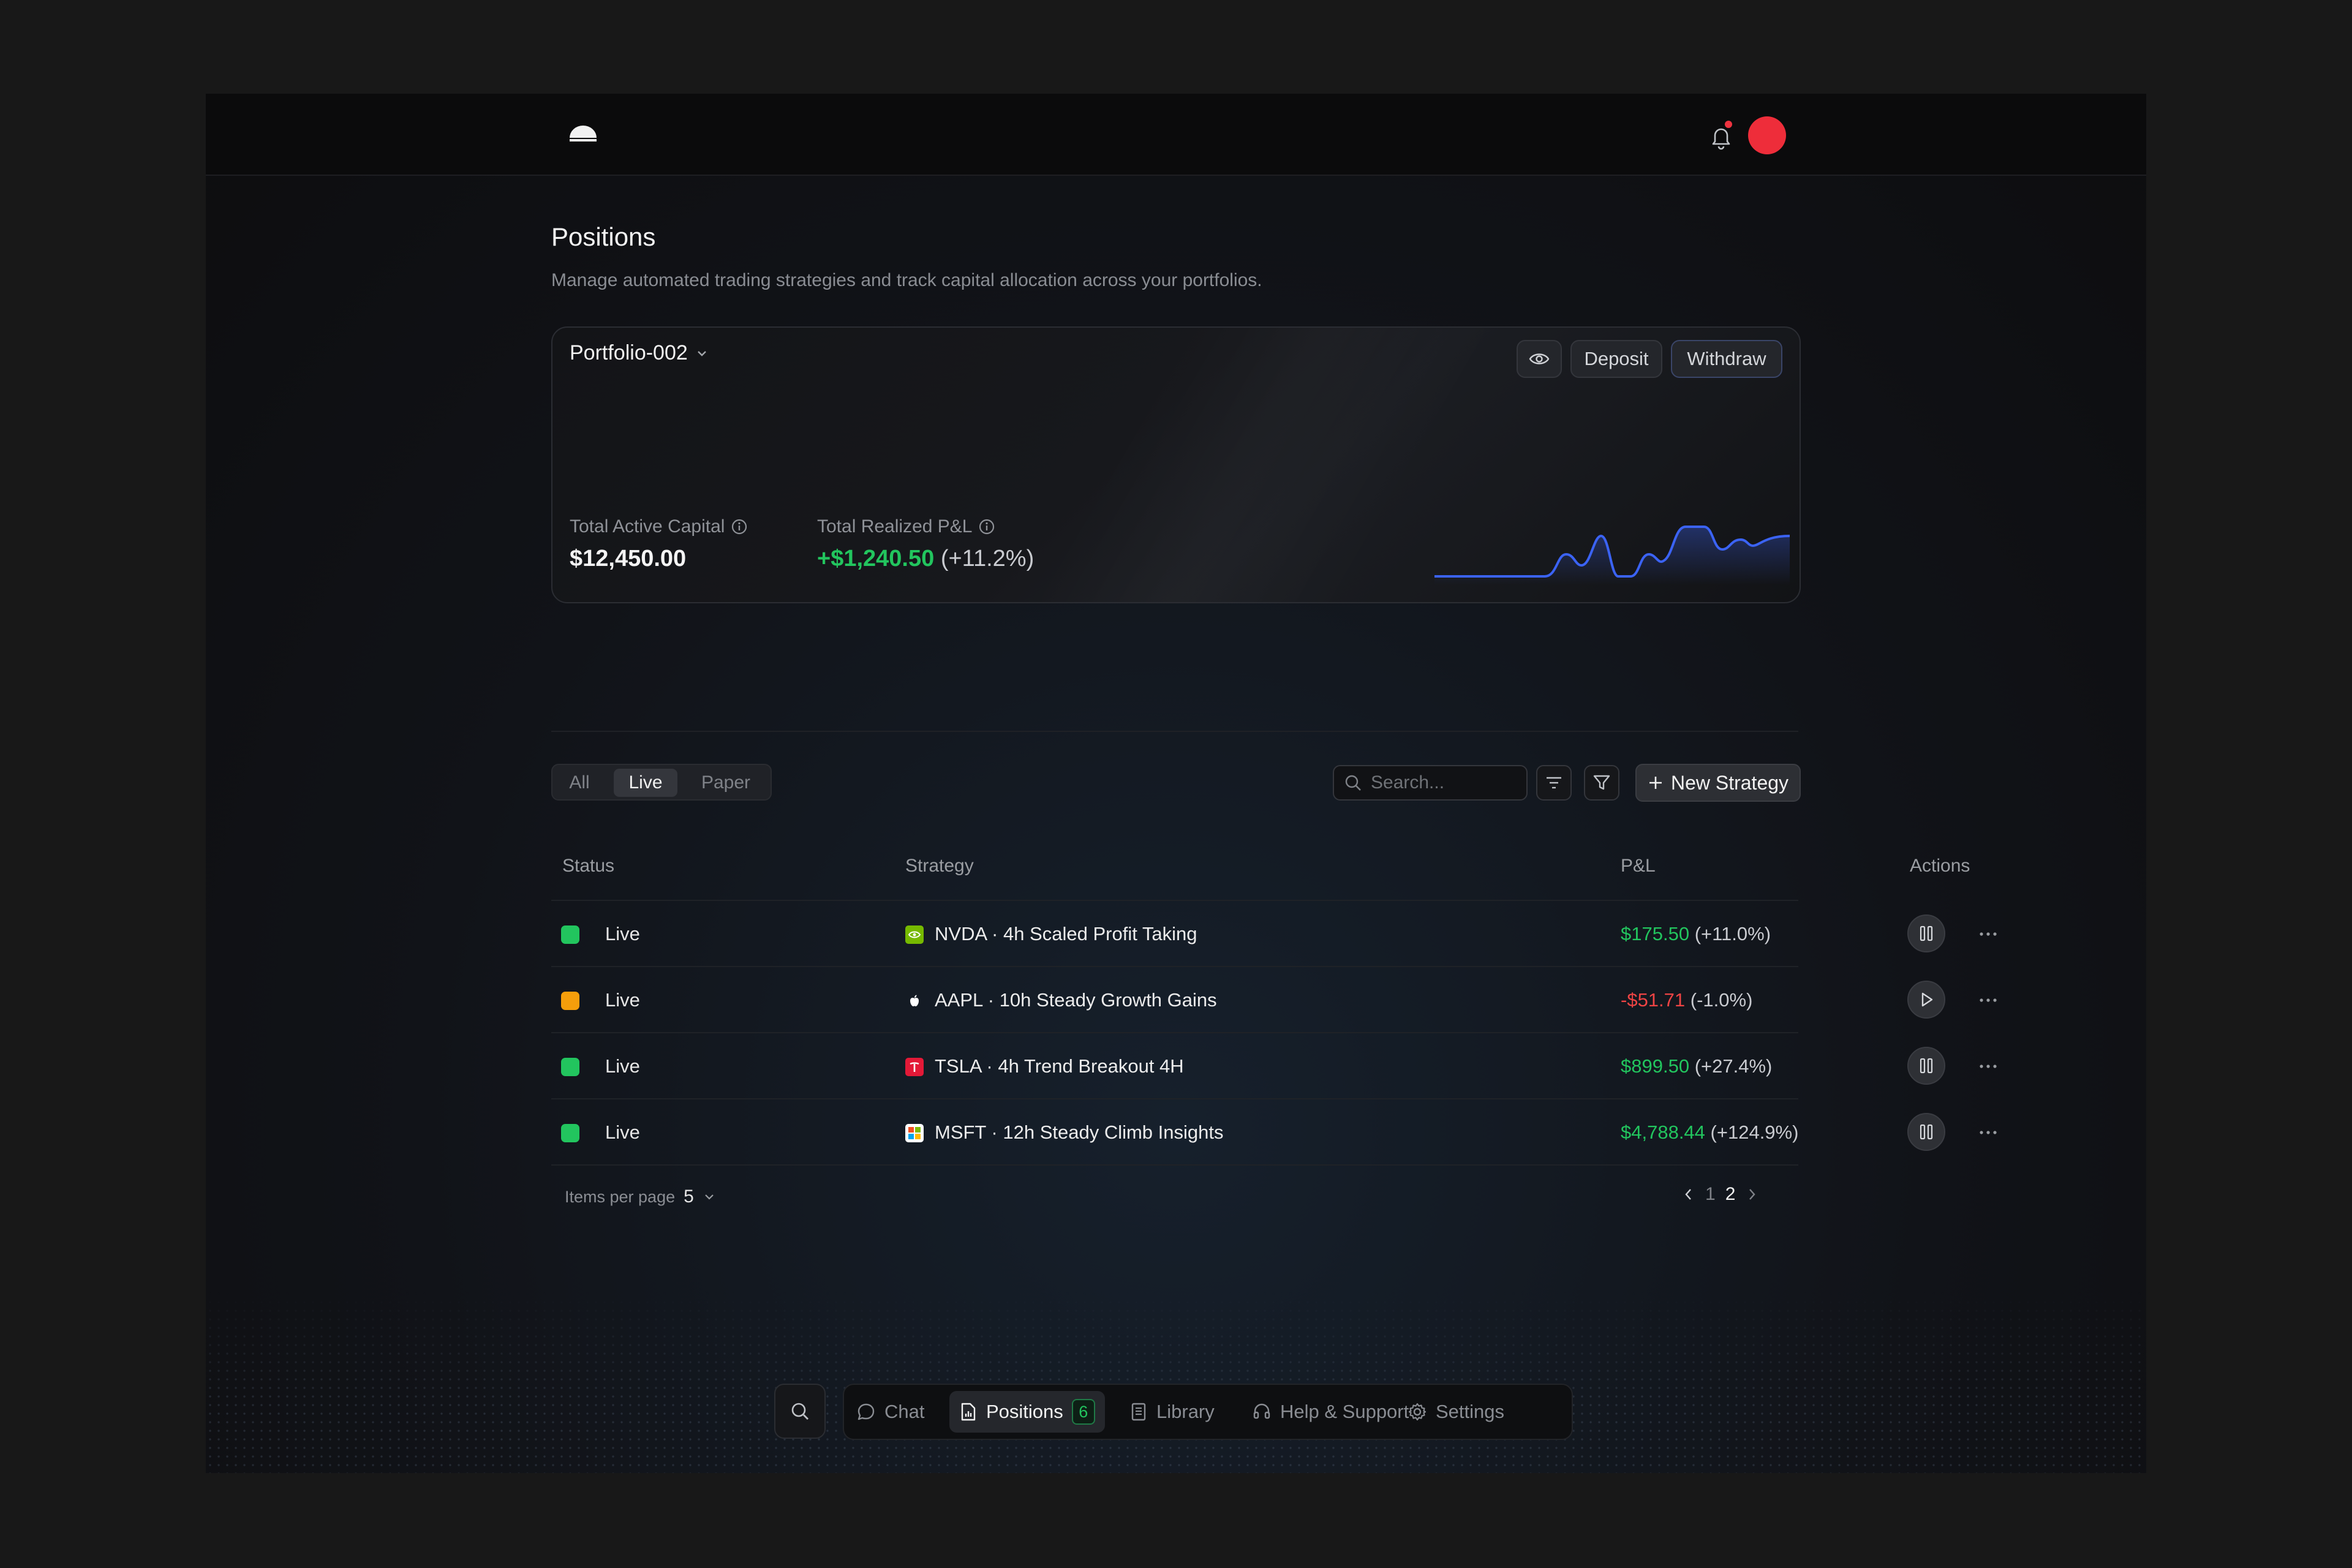 This screenshot has width=2352, height=1568. What do you see at coordinates (1656, 783) in the screenshot?
I see `plus-icon` at bounding box center [1656, 783].